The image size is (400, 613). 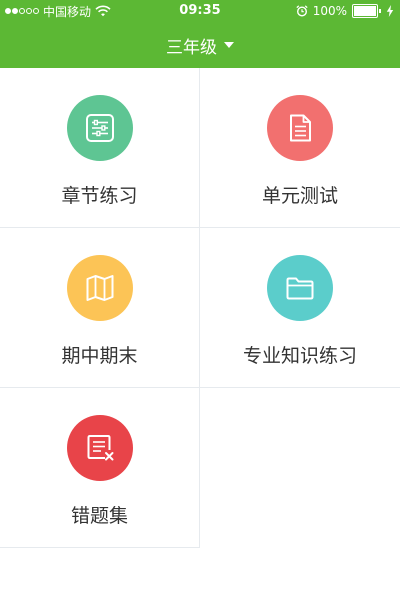 I want to click on folder-icon, so click(x=300, y=288).